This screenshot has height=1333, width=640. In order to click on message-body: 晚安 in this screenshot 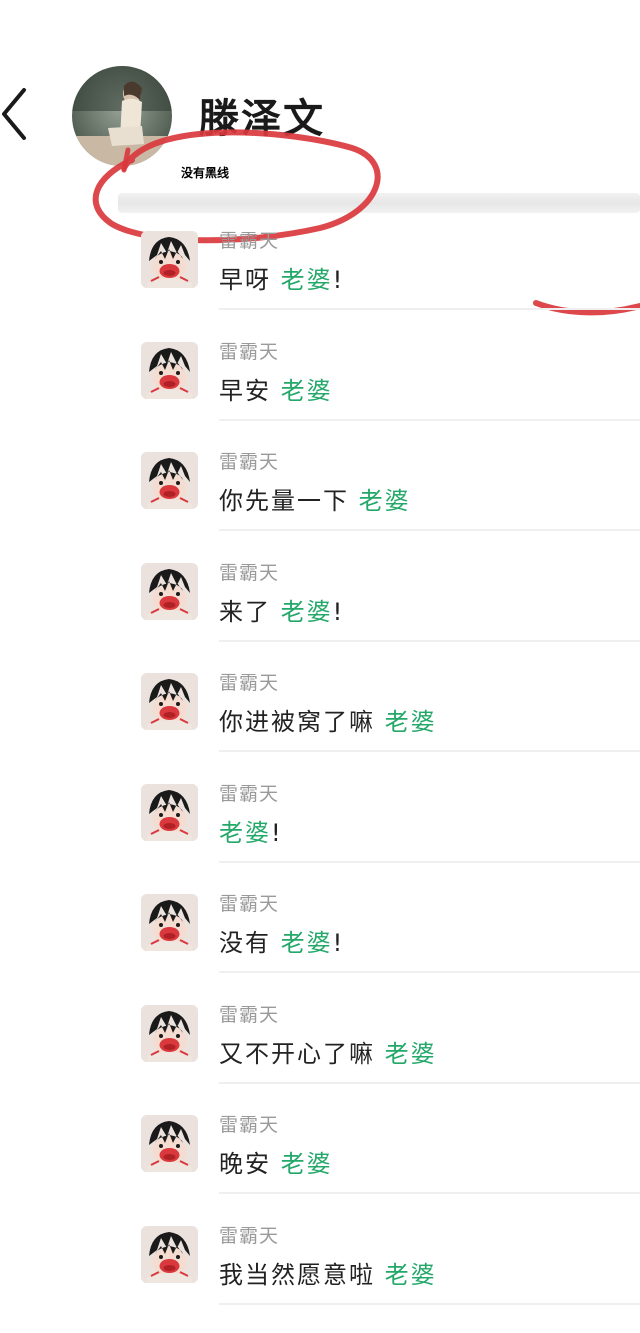, I will do `click(245, 1164)`.